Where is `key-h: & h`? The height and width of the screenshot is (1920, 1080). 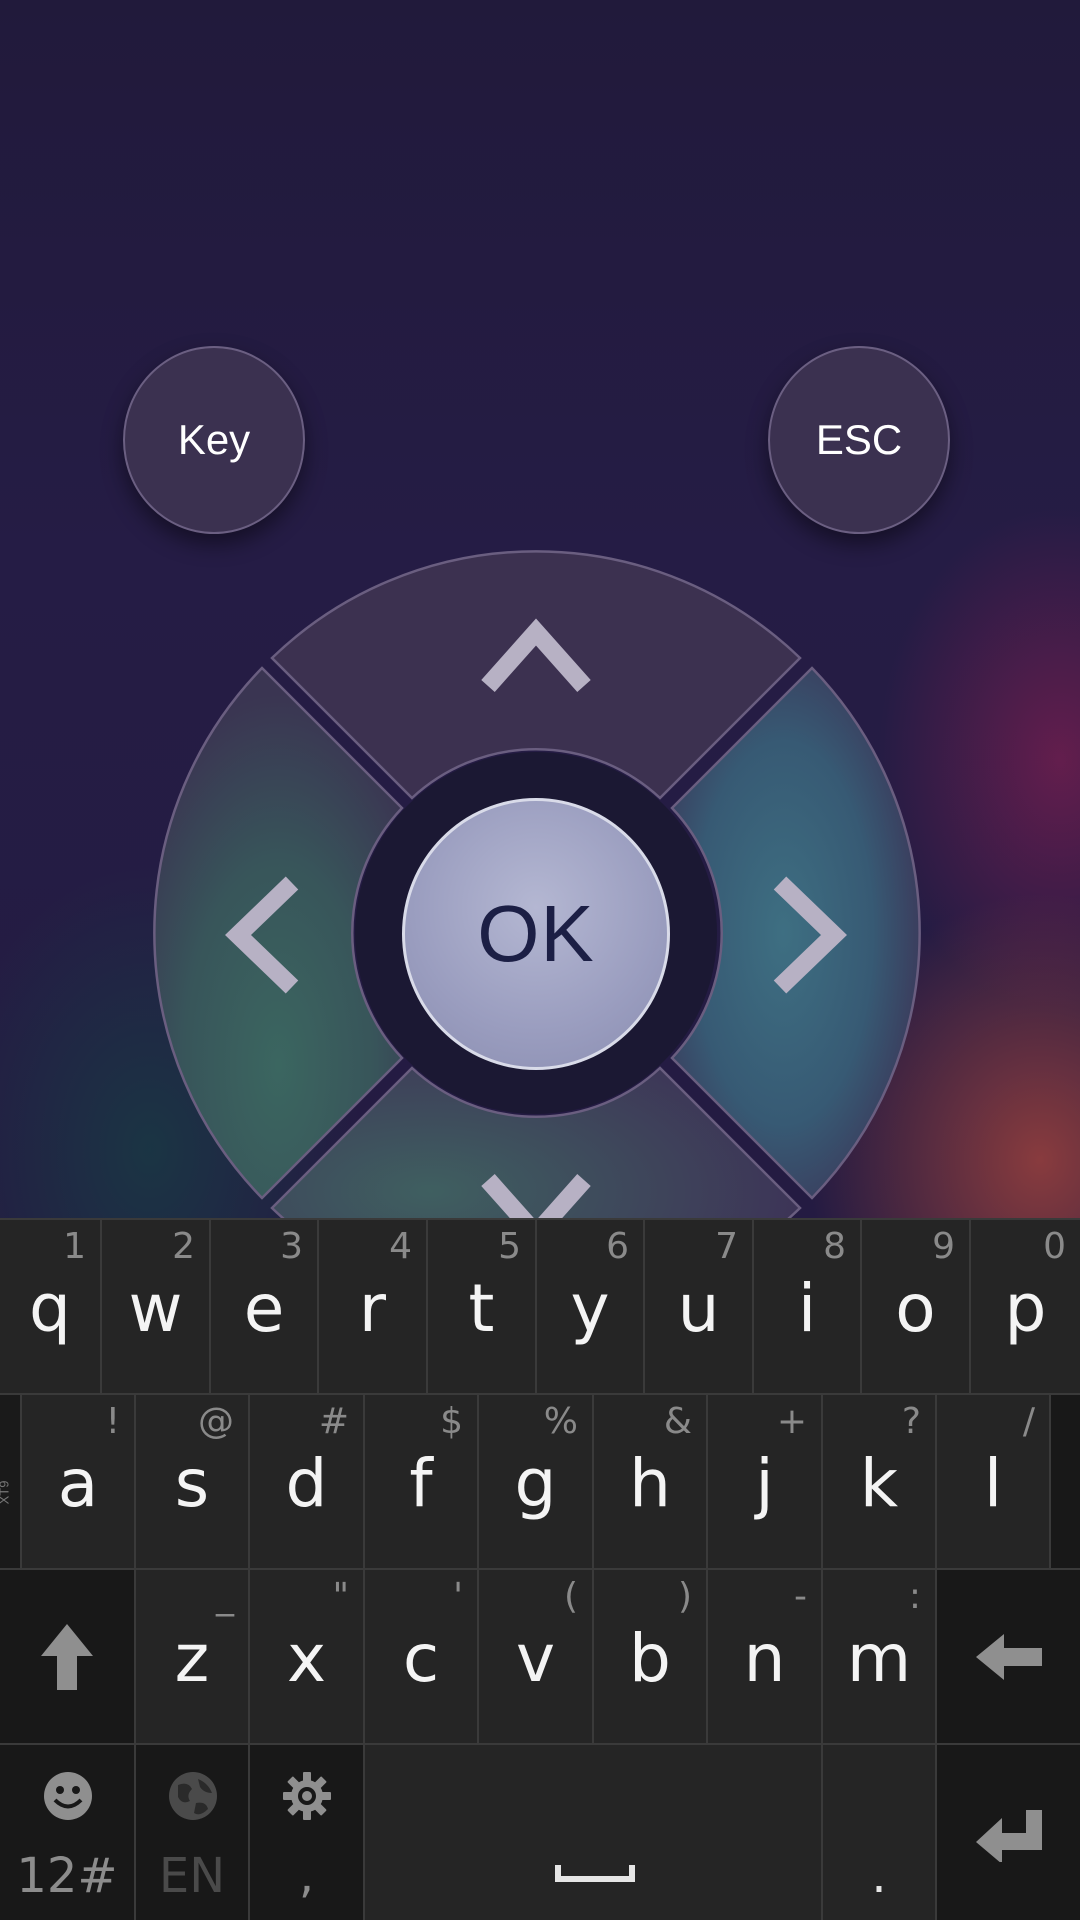
key-h: & h is located at coordinates (651, 1481).